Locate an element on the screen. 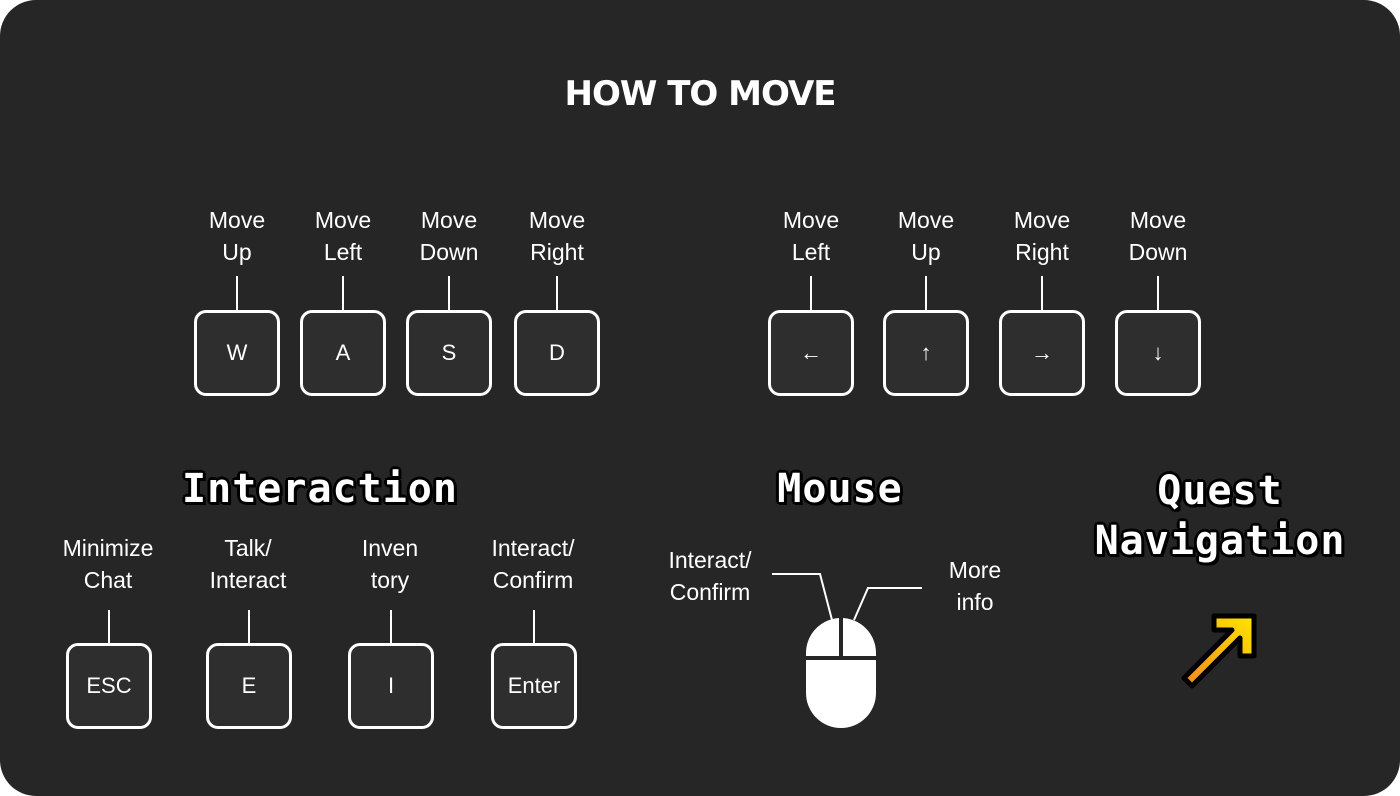  wasd-stem-w is located at coordinates (237, 293).